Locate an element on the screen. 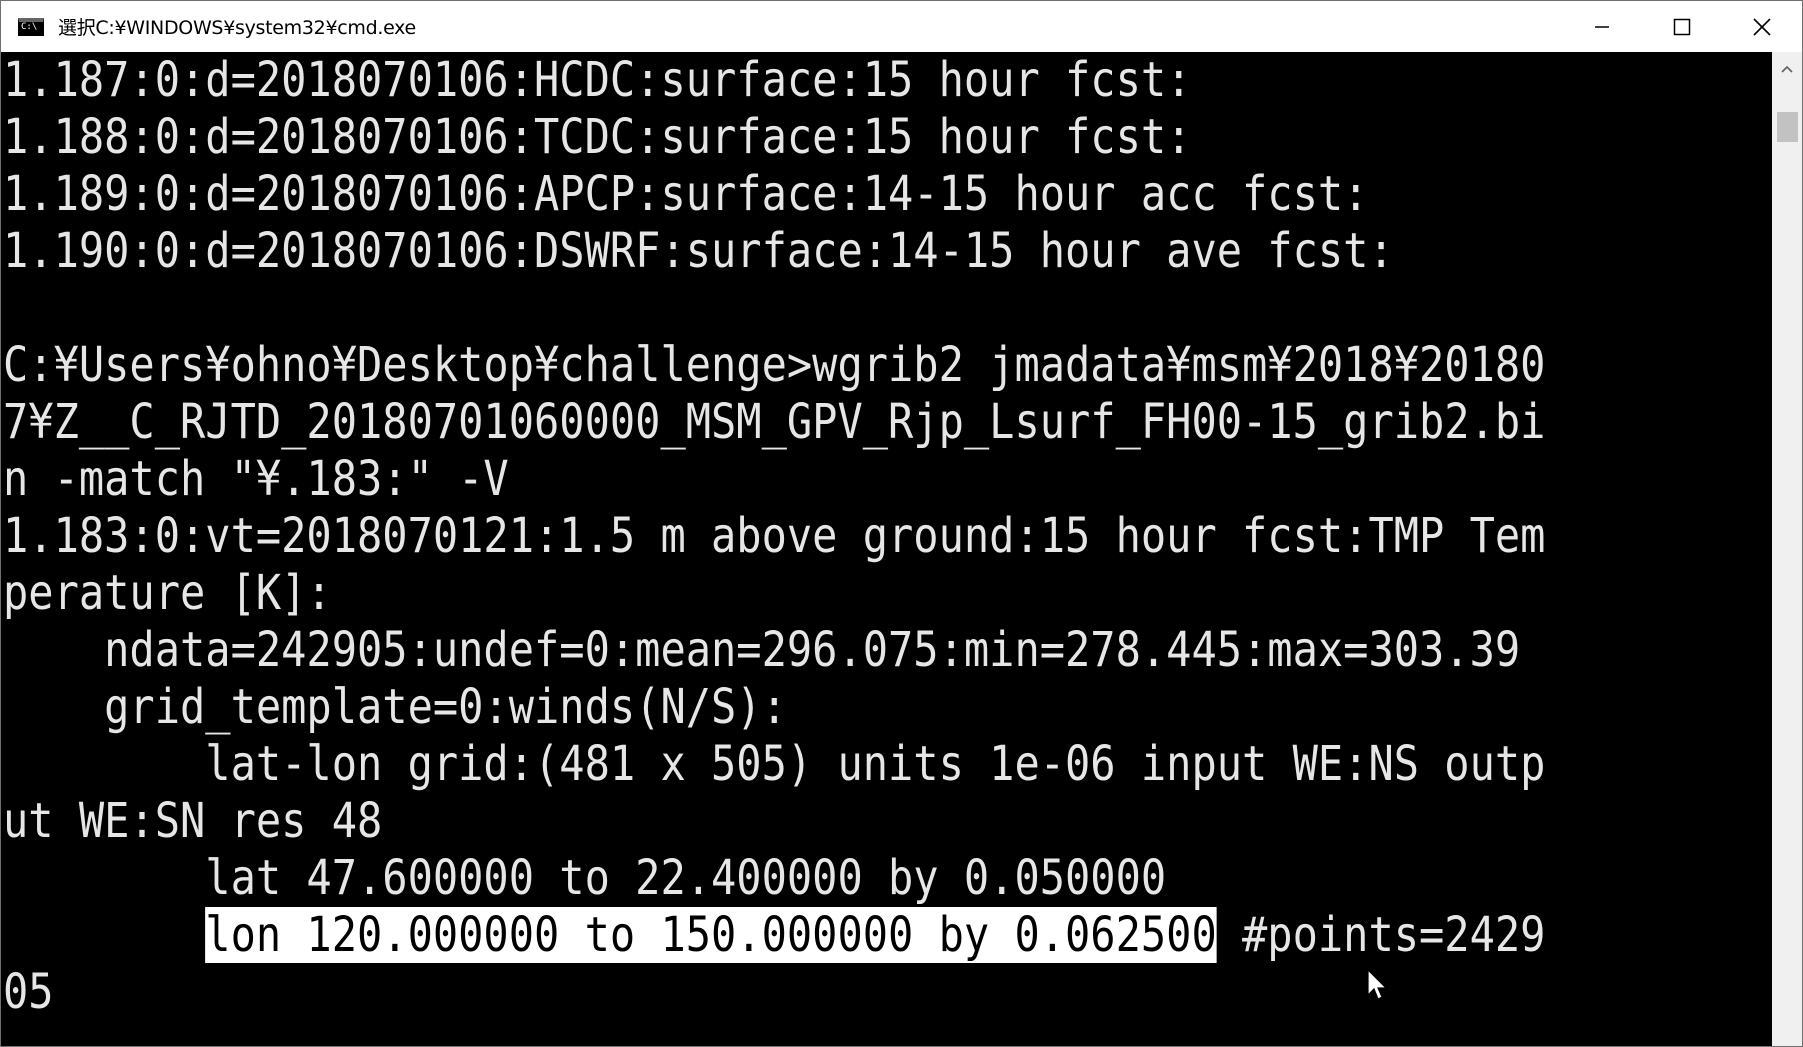 The height and width of the screenshot is (1047, 1803). console-line: n -match "¥.183:" -V is located at coordinates (256, 479).